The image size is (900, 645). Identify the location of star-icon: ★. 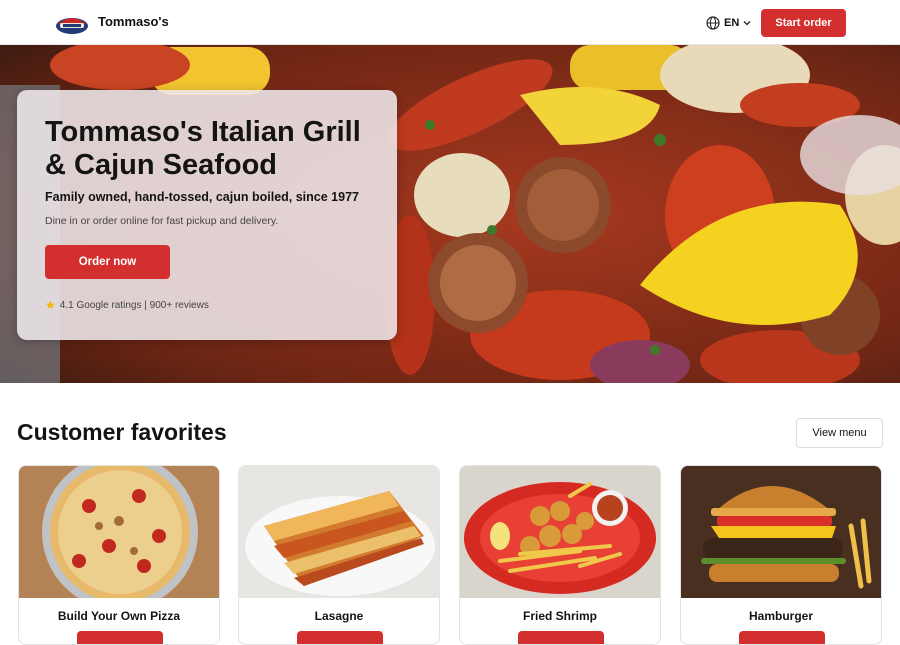
(50, 305).